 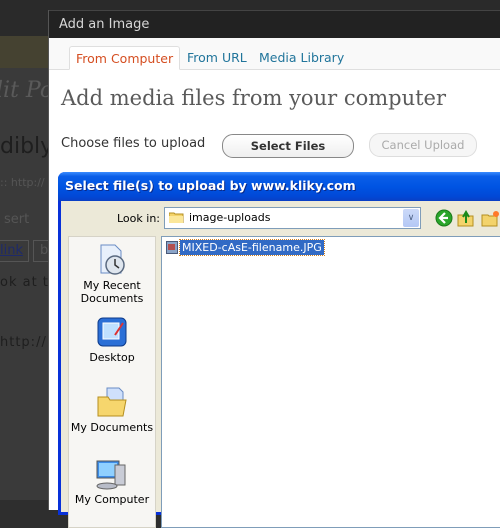 What do you see at coordinates (133, 143) in the screenshot?
I see `choose-files-label: Choose files to upload` at bounding box center [133, 143].